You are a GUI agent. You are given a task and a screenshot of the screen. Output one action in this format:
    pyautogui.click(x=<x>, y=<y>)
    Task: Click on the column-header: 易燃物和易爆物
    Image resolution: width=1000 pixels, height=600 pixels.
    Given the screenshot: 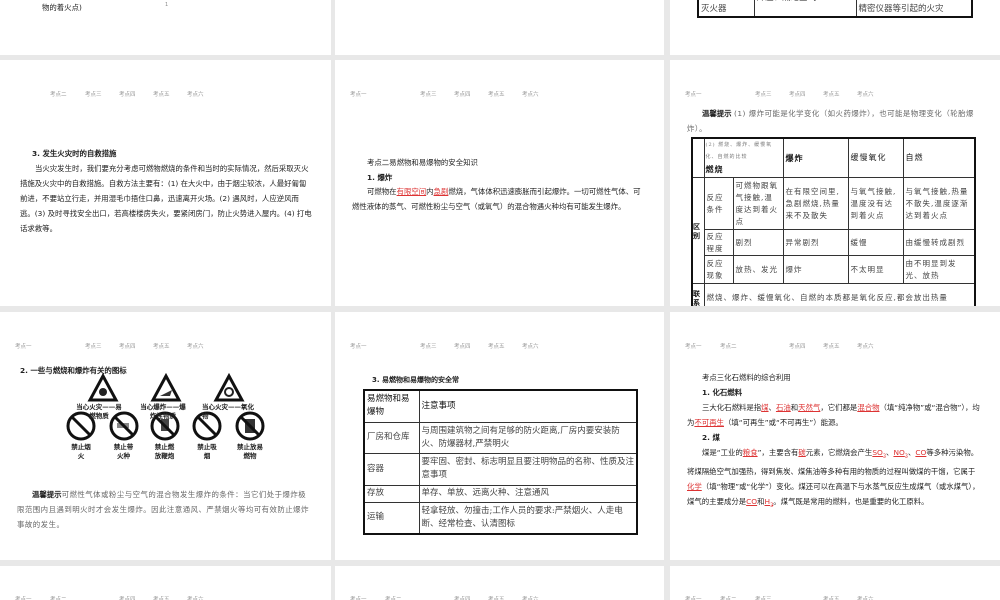 What is the action you would take?
    pyautogui.click(x=391, y=406)
    